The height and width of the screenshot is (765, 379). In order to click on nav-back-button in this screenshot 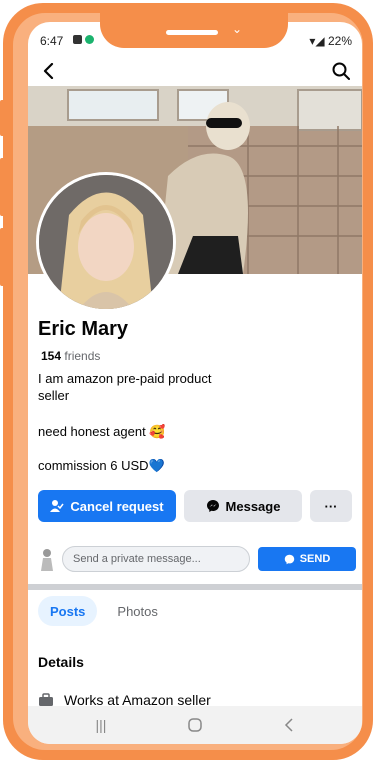, I will do `click(289, 725)`.